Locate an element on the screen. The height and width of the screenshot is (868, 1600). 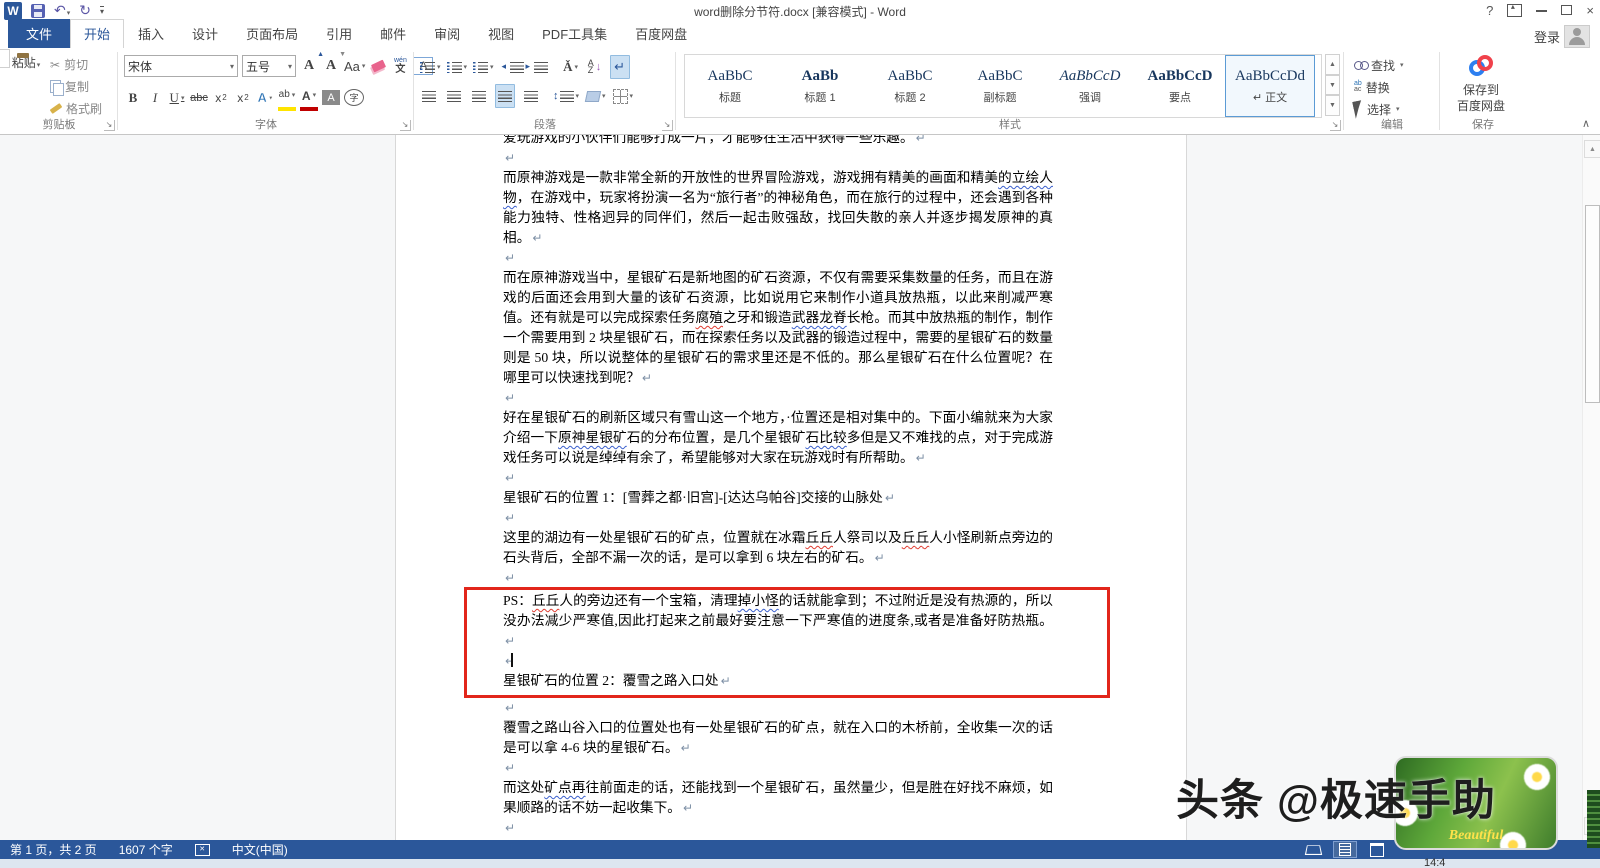
web-layout-button is located at coordinates (1377, 849).